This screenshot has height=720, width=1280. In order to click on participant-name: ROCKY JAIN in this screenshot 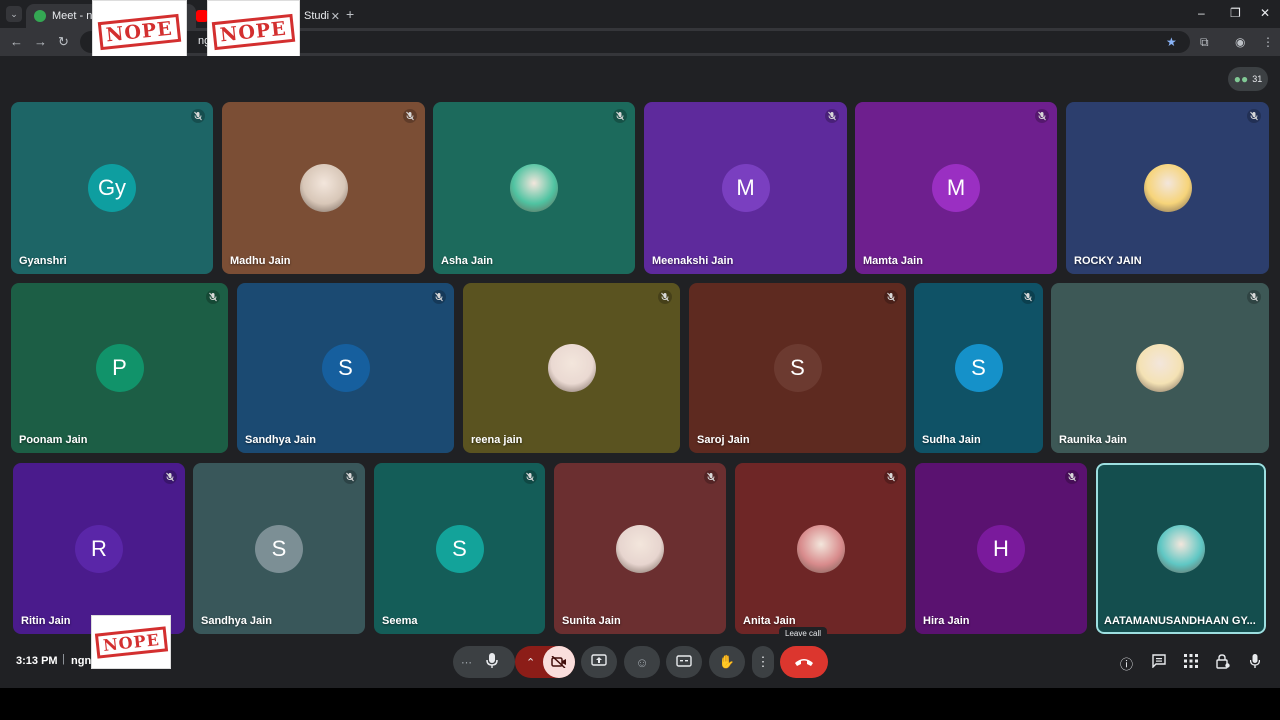, I will do `click(1108, 261)`.